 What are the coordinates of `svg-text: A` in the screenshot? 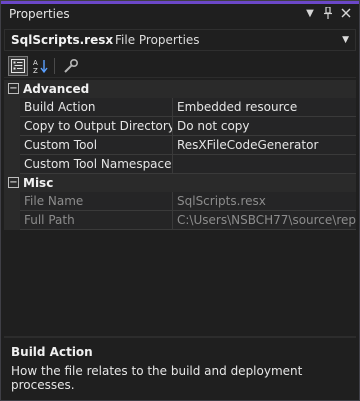 It's located at (35, 63).